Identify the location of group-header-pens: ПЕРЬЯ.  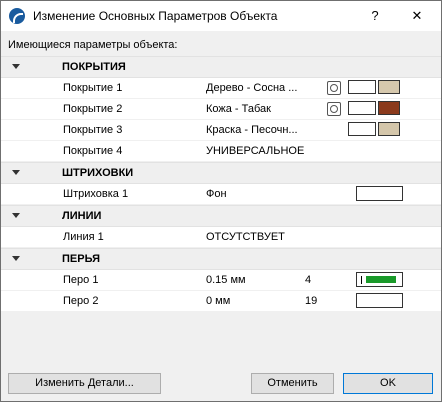
(221, 259).